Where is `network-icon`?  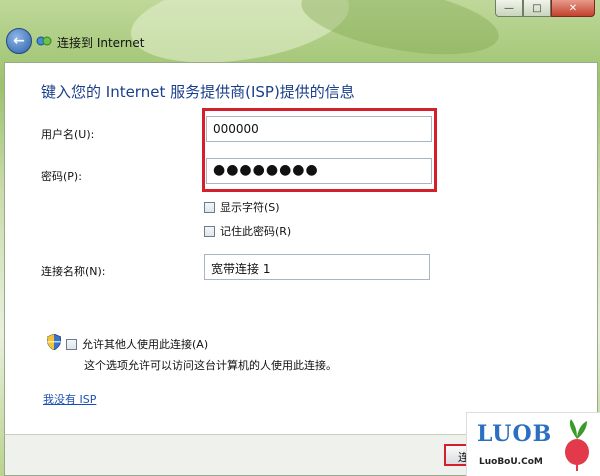 network-icon is located at coordinates (44, 41).